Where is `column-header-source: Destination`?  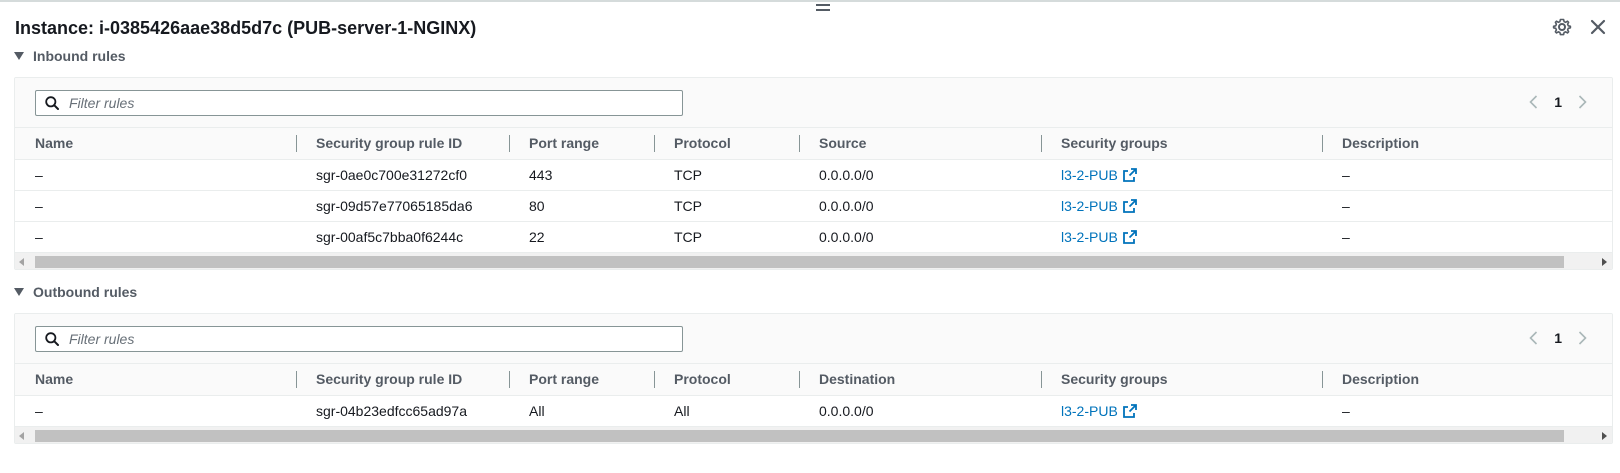 column-header-source: Destination is located at coordinates (920, 380).